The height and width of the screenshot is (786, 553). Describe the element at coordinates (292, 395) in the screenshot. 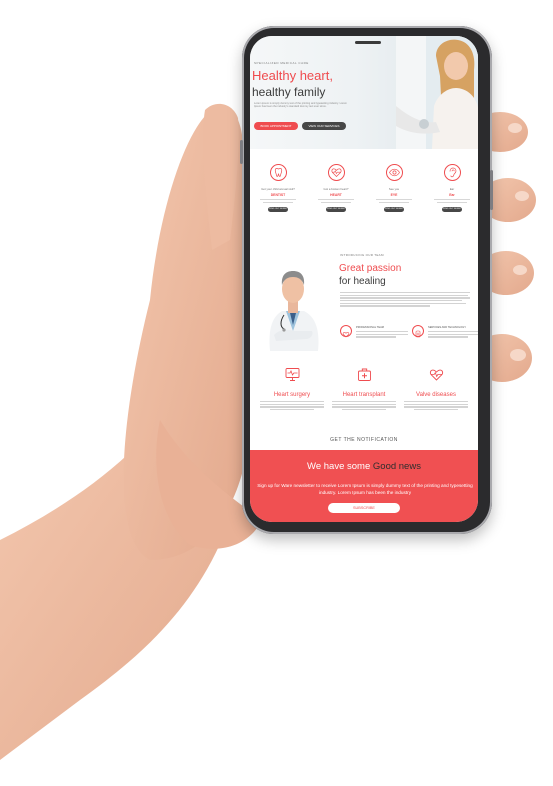

I see `card-title: Heart surgery` at that location.